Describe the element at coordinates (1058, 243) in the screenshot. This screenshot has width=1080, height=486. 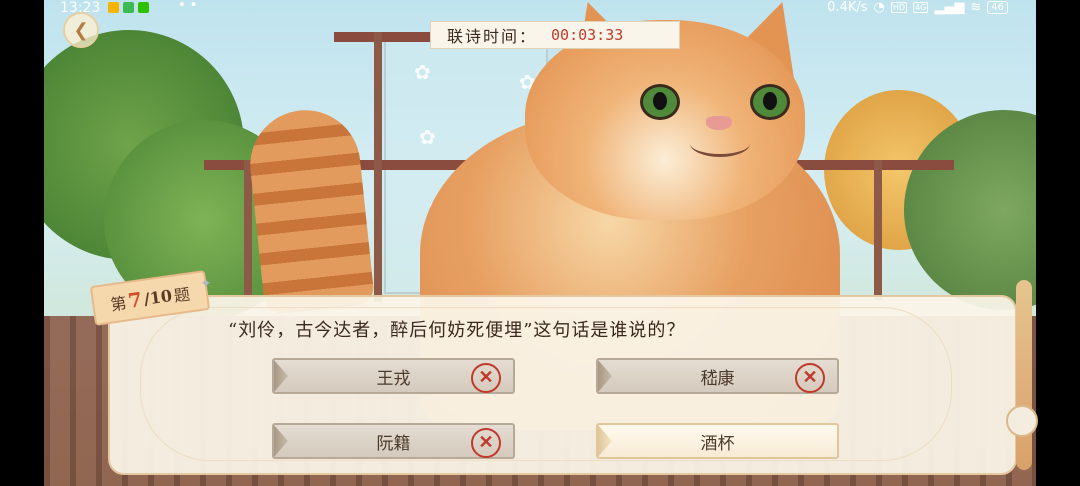
I see `right-letterbox` at that location.